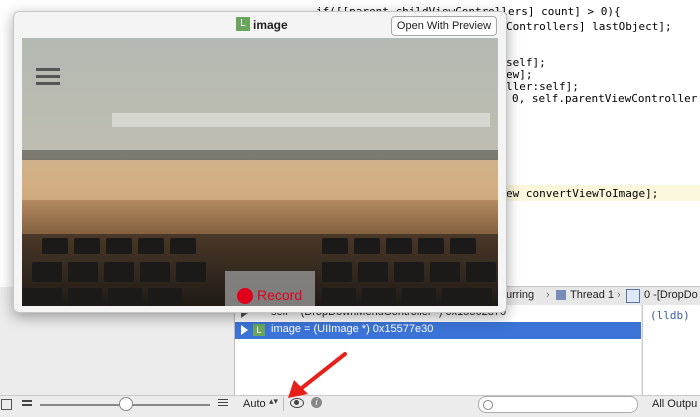  I want to click on bottom-bar-left, so click(117, 406).